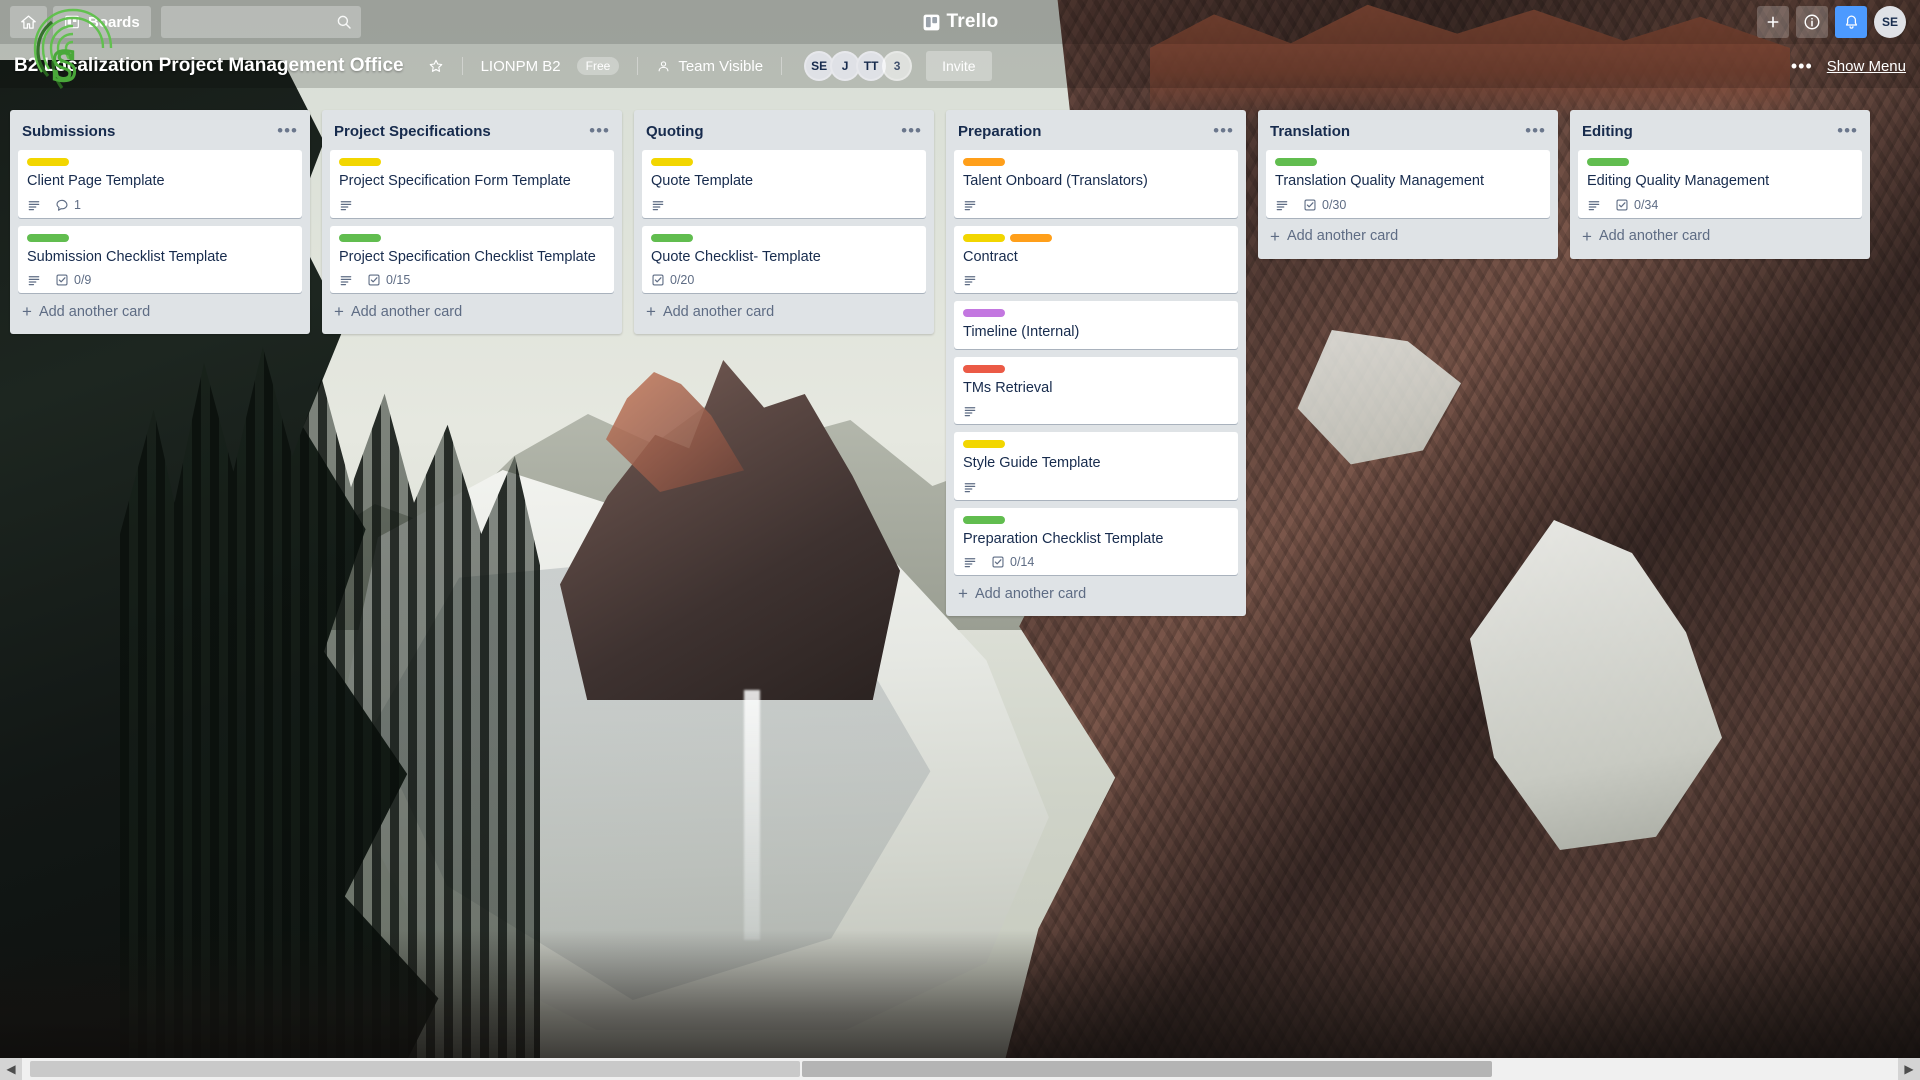 The width and height of the screenshot is (1920, 1080). What do you see at coordinates (436, 66) in the screenshot?
I see `star-board-button` at bounding box center [436, 66].